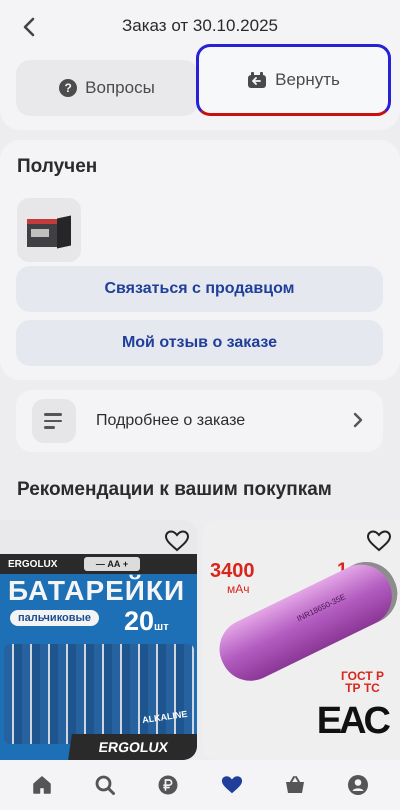  Describe the element at coordinates (257, 80) in the screenshot. I see `return-box-icon` at that location.